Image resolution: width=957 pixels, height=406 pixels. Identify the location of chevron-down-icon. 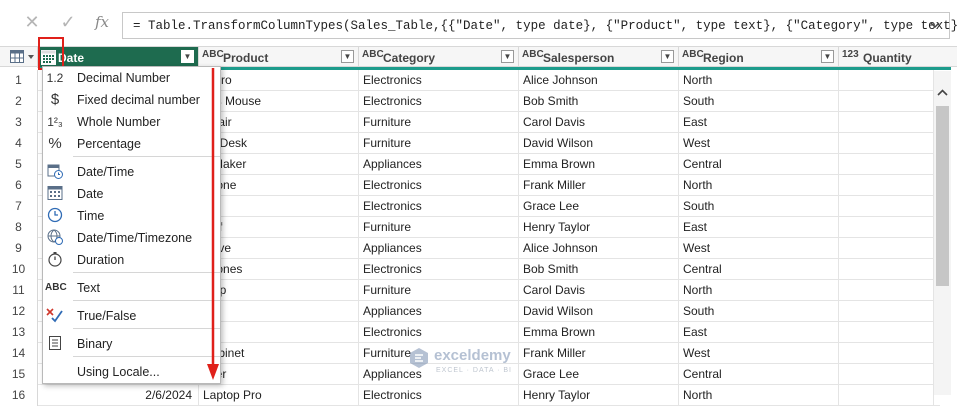
(935, 25).